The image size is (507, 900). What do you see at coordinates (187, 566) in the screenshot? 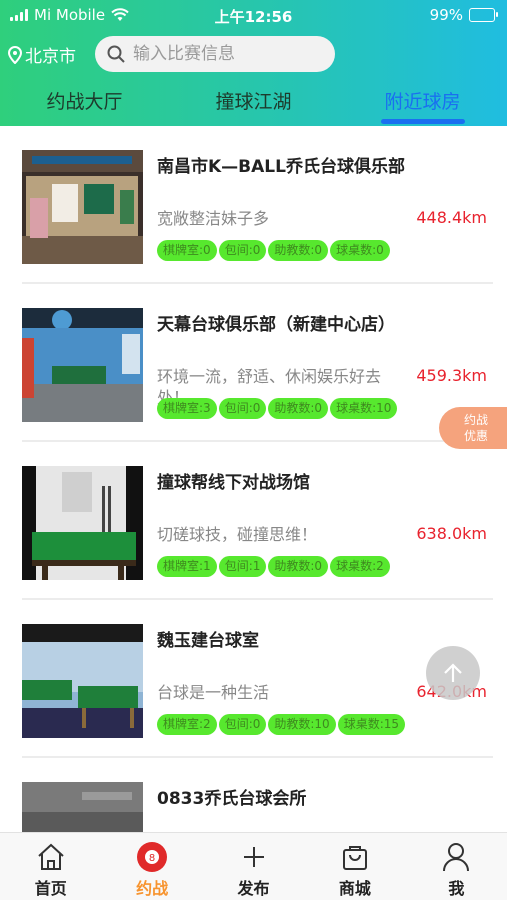
I see `tag-chess-rooms: 棋牌室:1` at bounding box center [187, 566].